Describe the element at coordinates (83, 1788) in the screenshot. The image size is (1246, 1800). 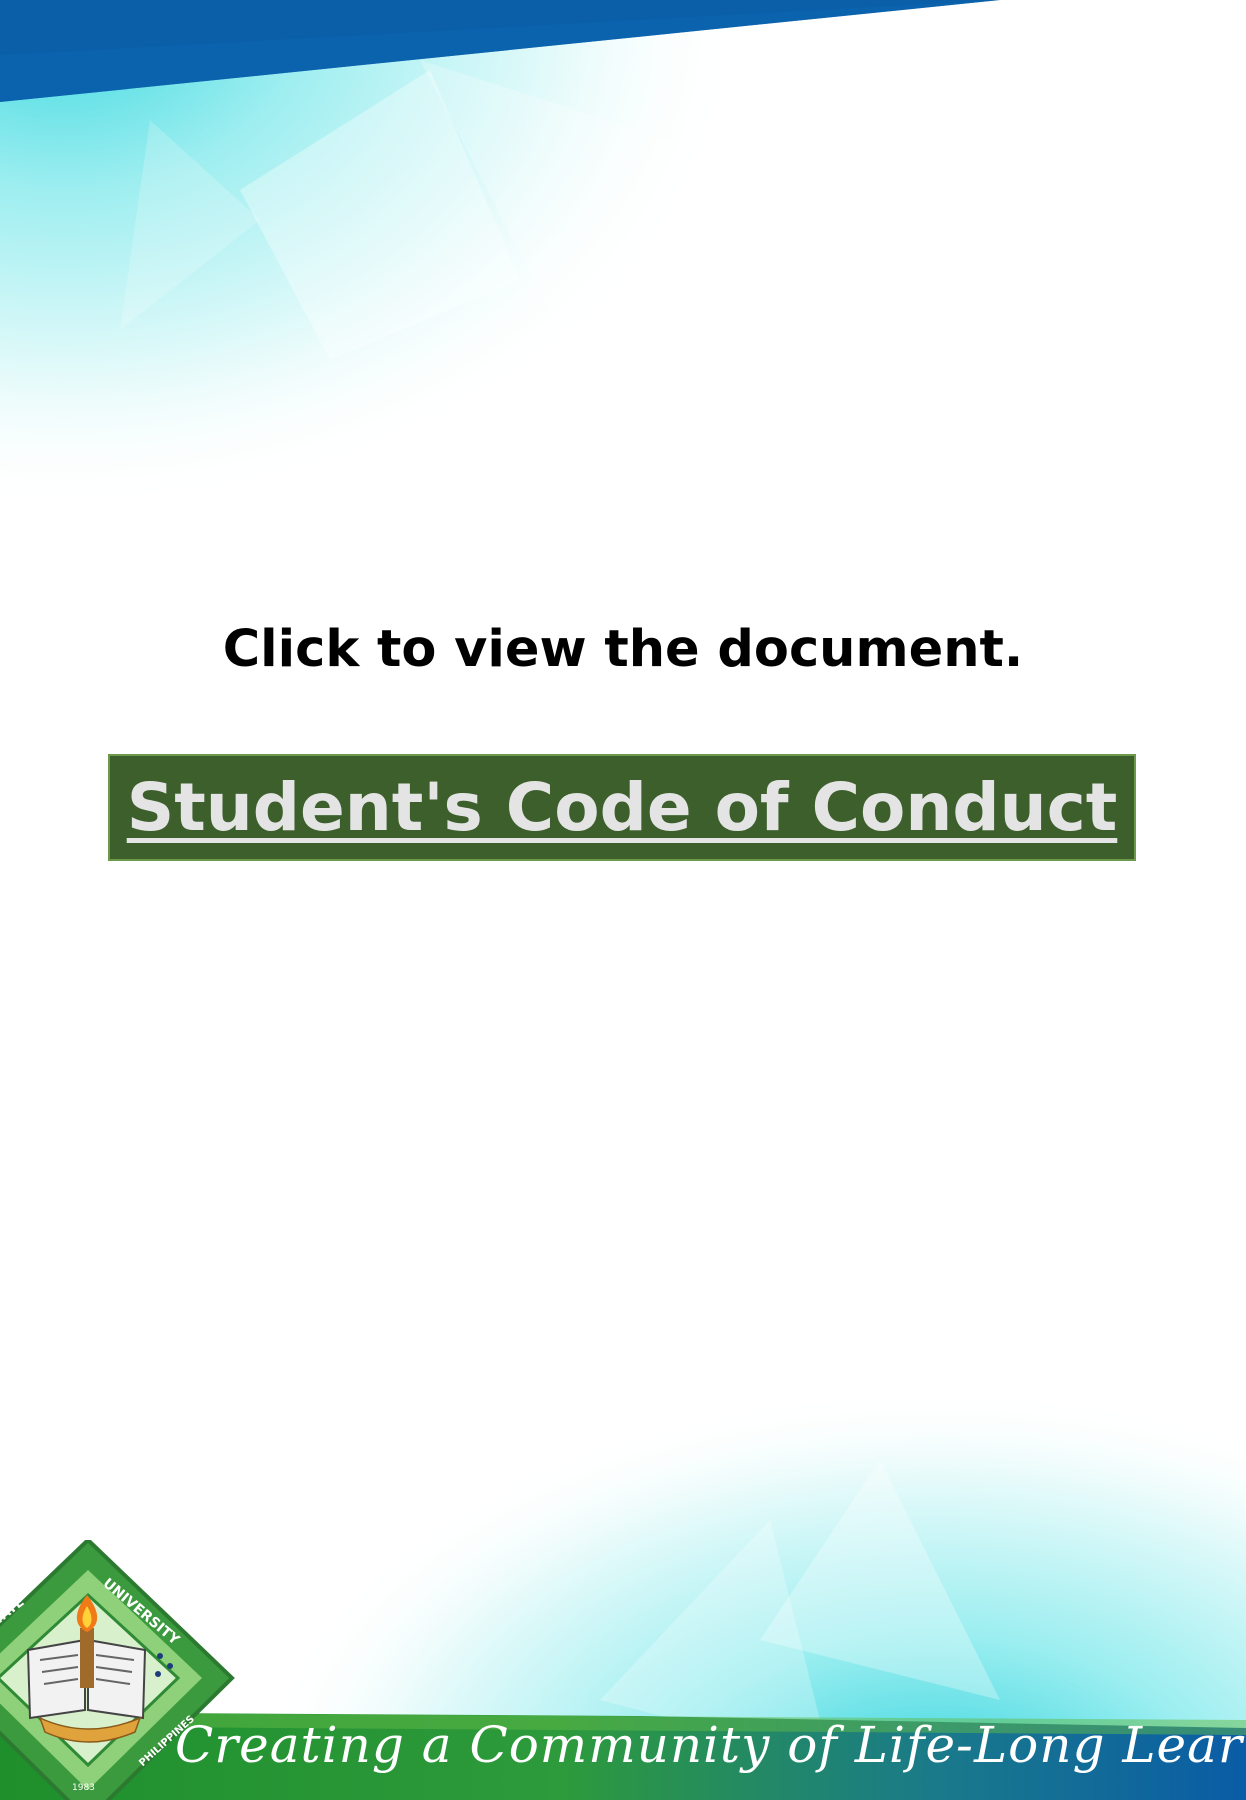
I see `svg-text: 1983` at that location.